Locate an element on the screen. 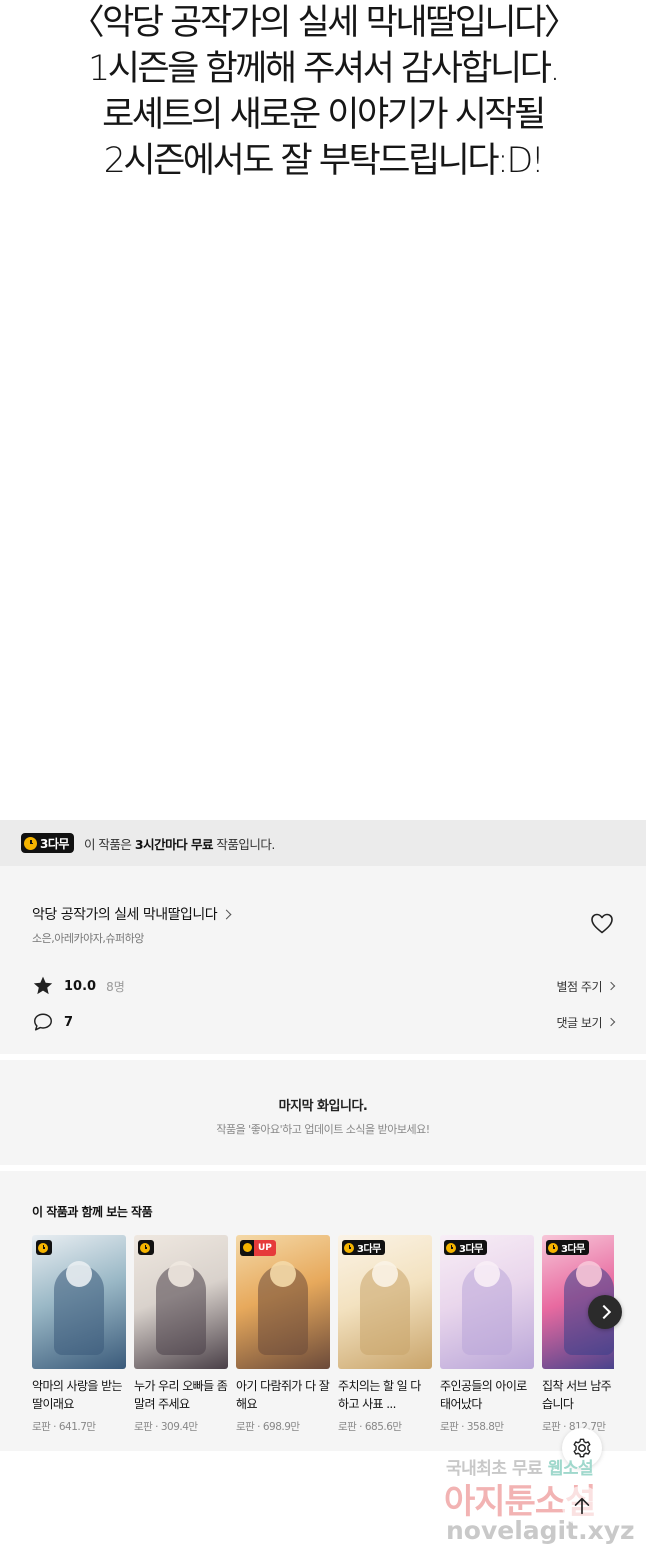  gear-icon is located at coordinates (582, 1448).